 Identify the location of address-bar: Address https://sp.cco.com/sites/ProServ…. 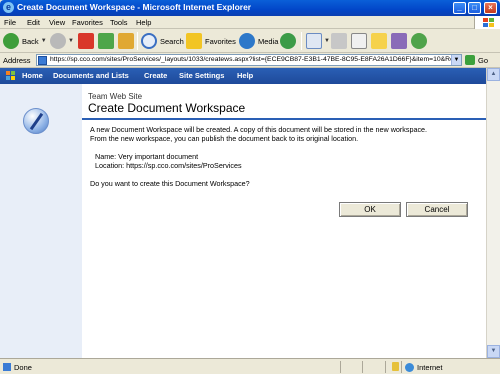
(250, 60).